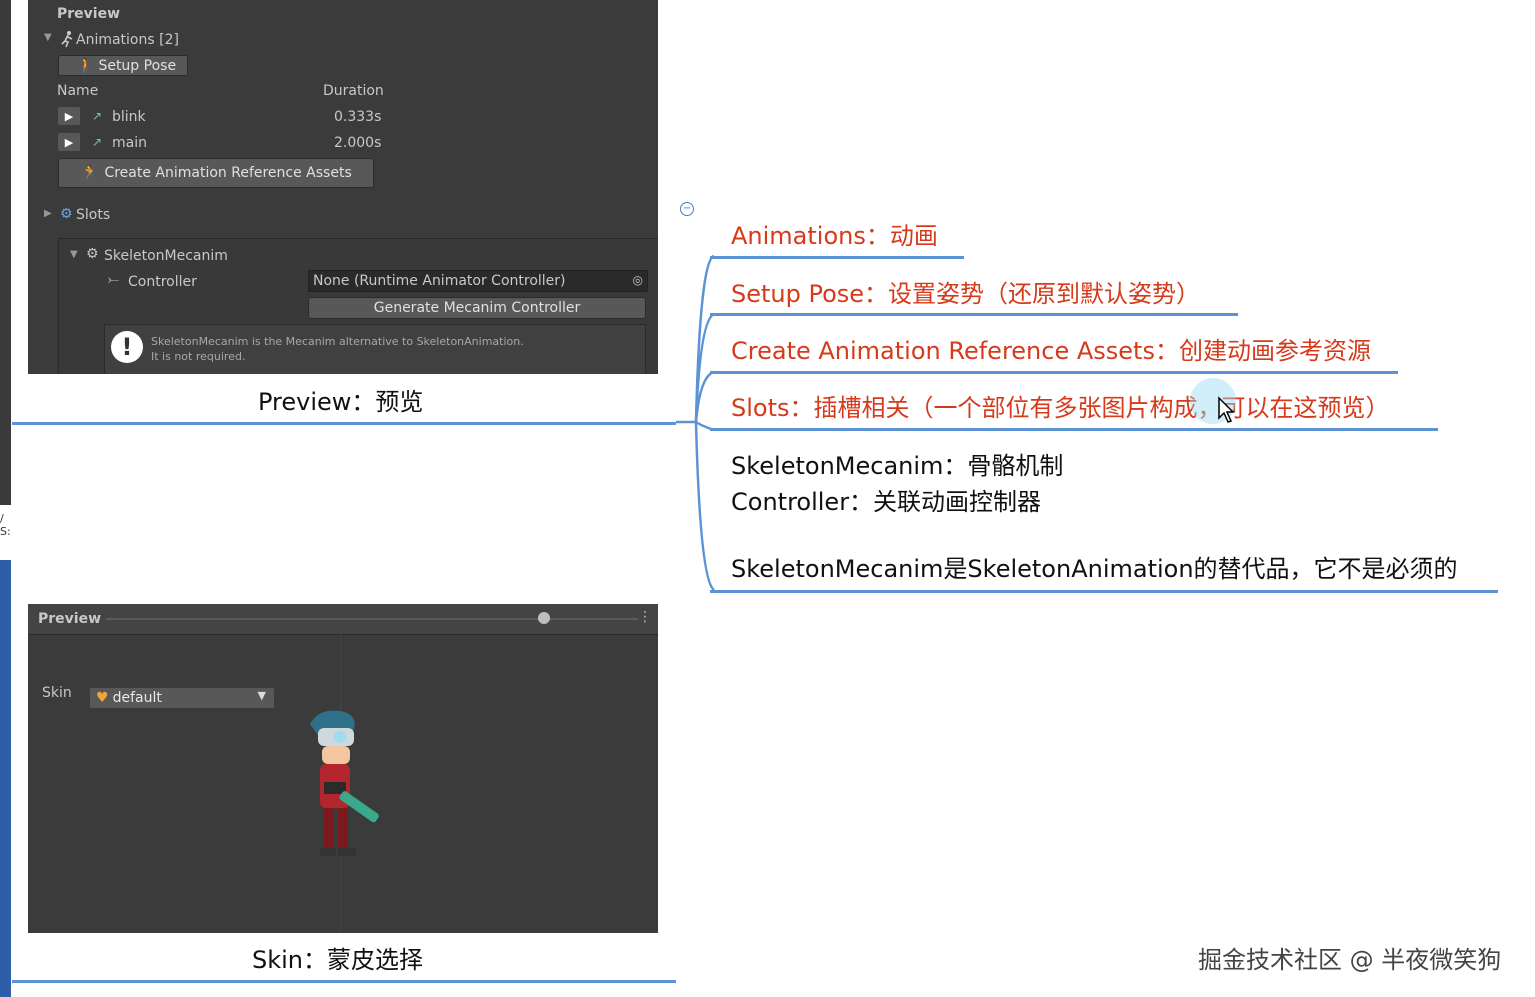 This screenshot has width=1535, height=997. What do you see at coordinates (5, 778) in the screenshot?
I see `left-edge-blue` at bounding box center [5, 778].